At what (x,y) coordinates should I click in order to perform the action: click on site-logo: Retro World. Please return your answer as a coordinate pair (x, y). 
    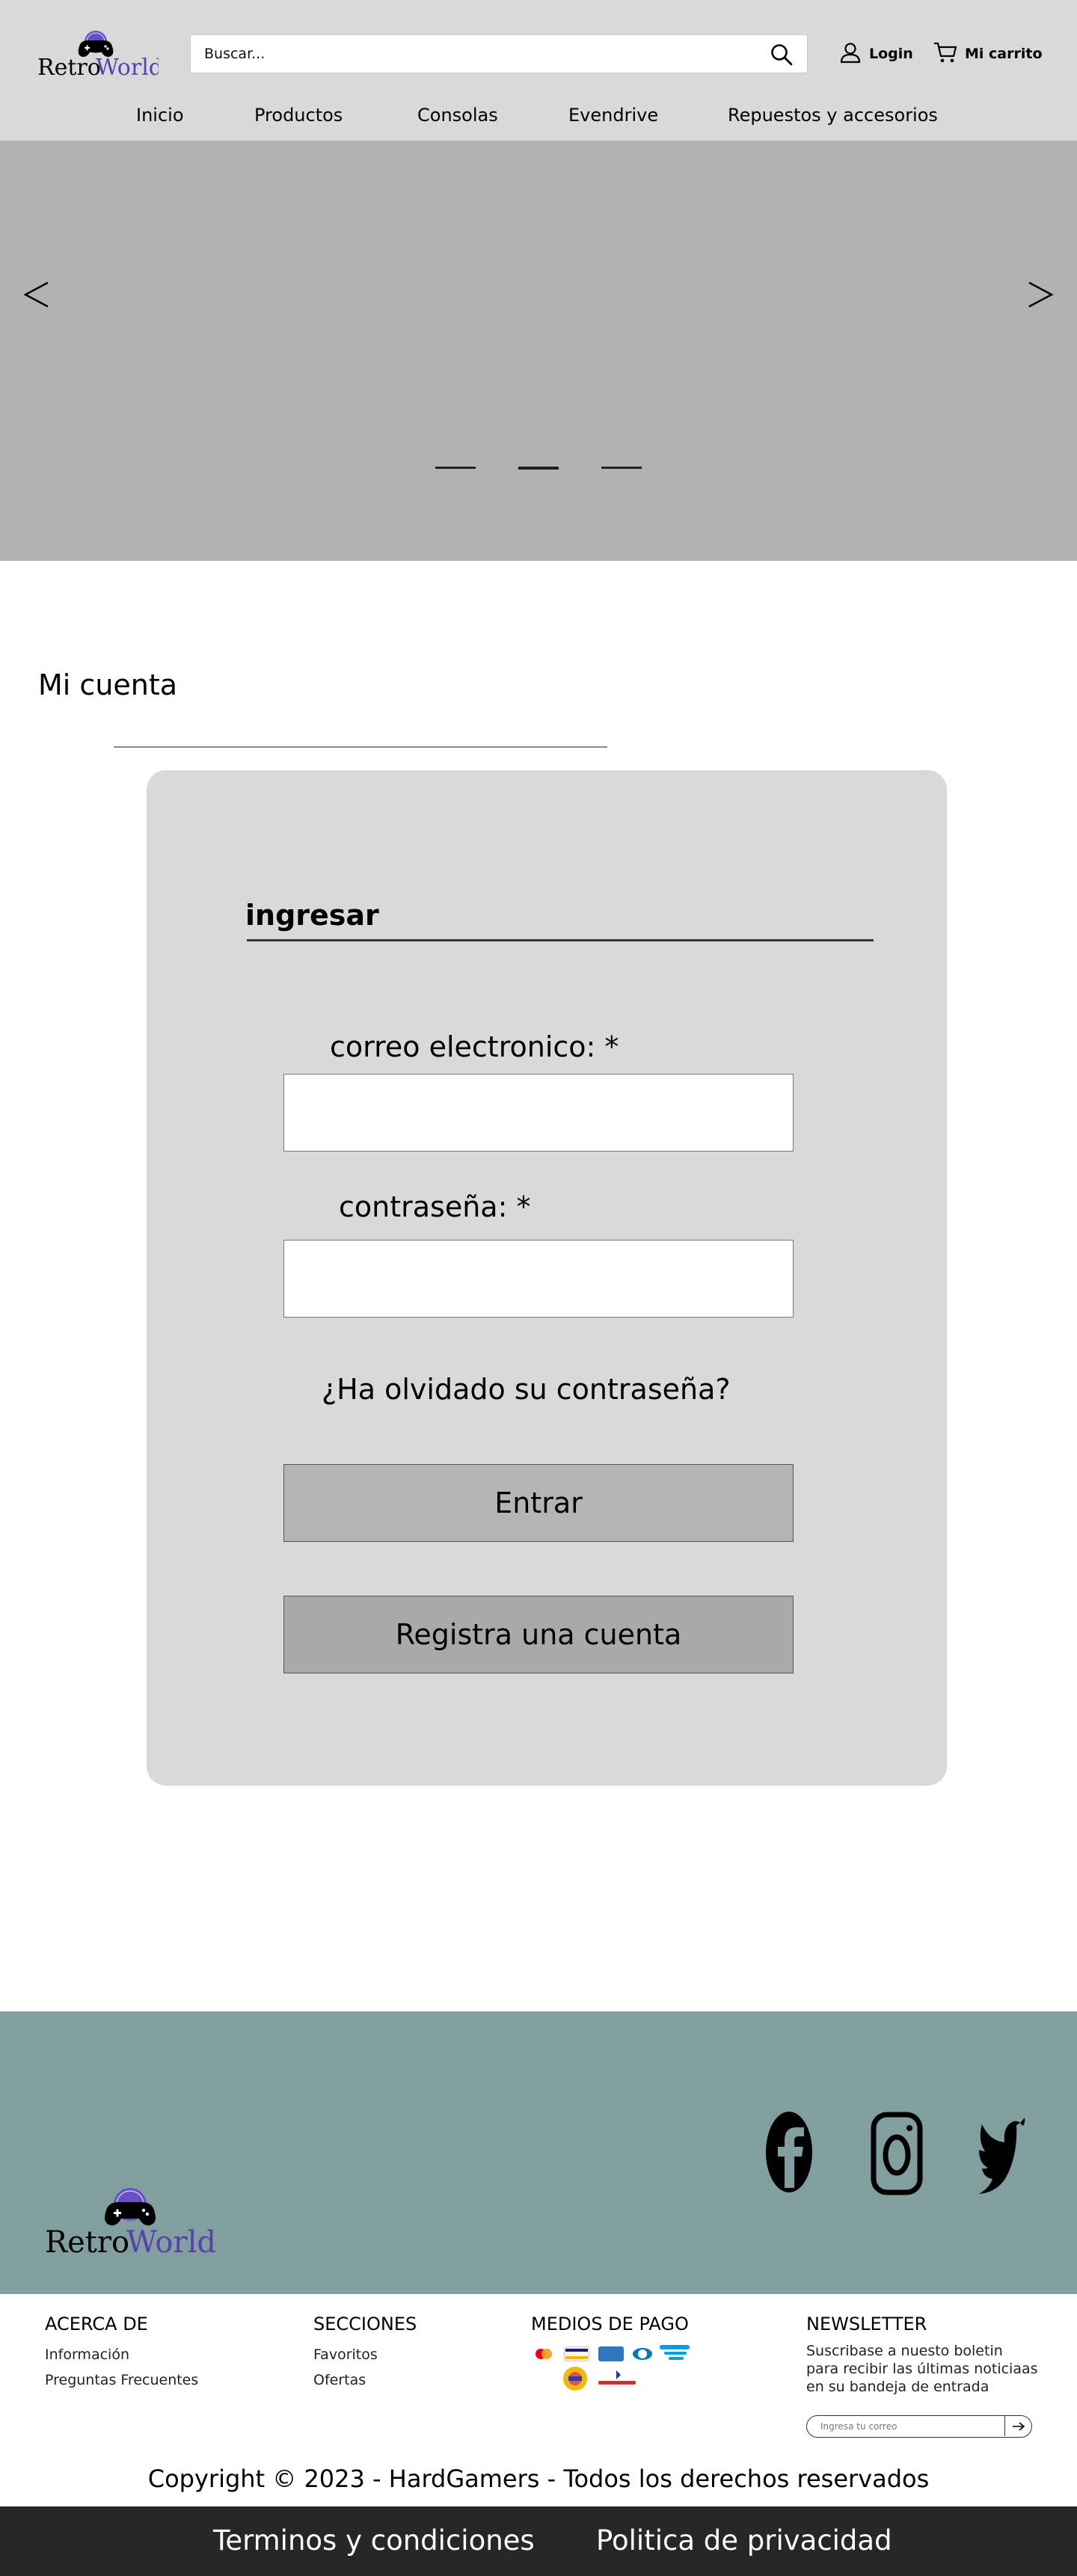
    Looking at the image, I should click on (97, 53).